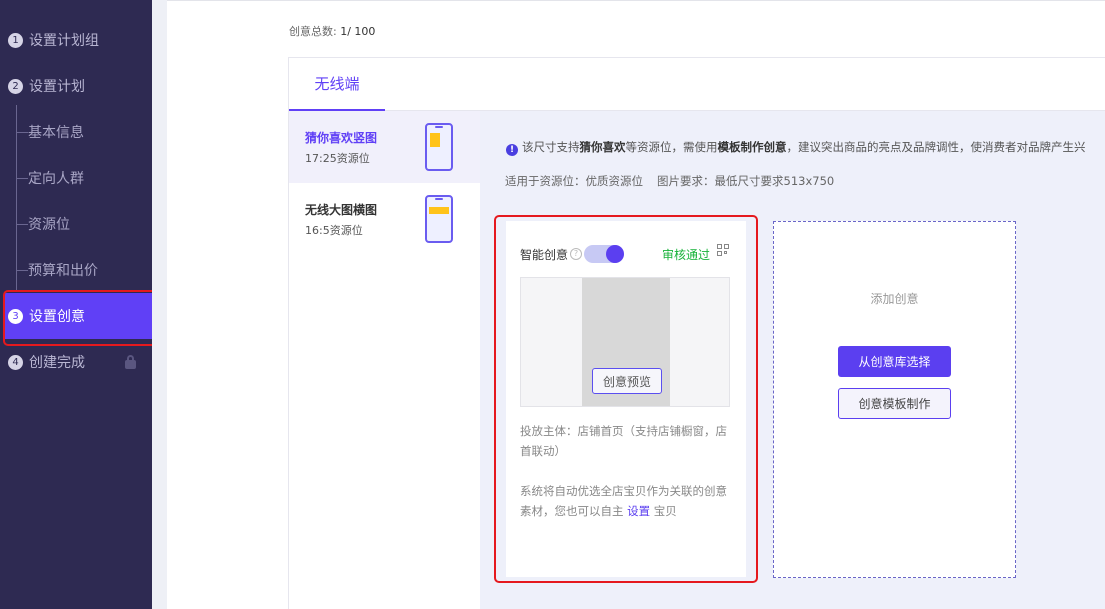 Image resolution: width=1105 pixels, height=609 pixels. What do you see at coordinates (15, 362) in the screenshot?
I see `step-number: 4` at bounding box center [15, 362].